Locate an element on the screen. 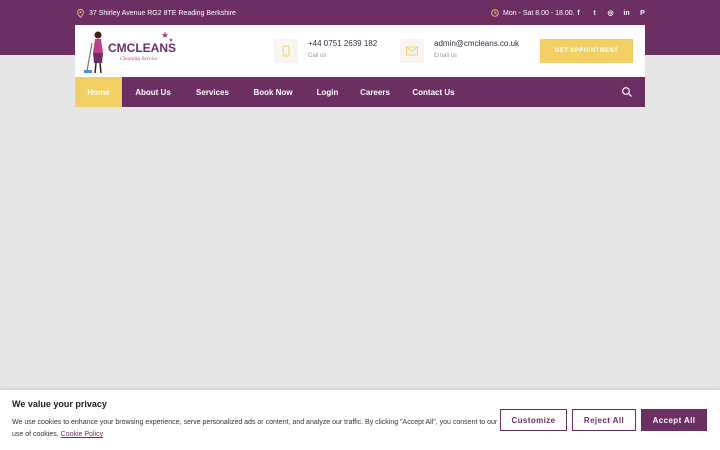 This screenshot has width=720, height=450. customize-button: Customize is located at coordinates (533, 420).